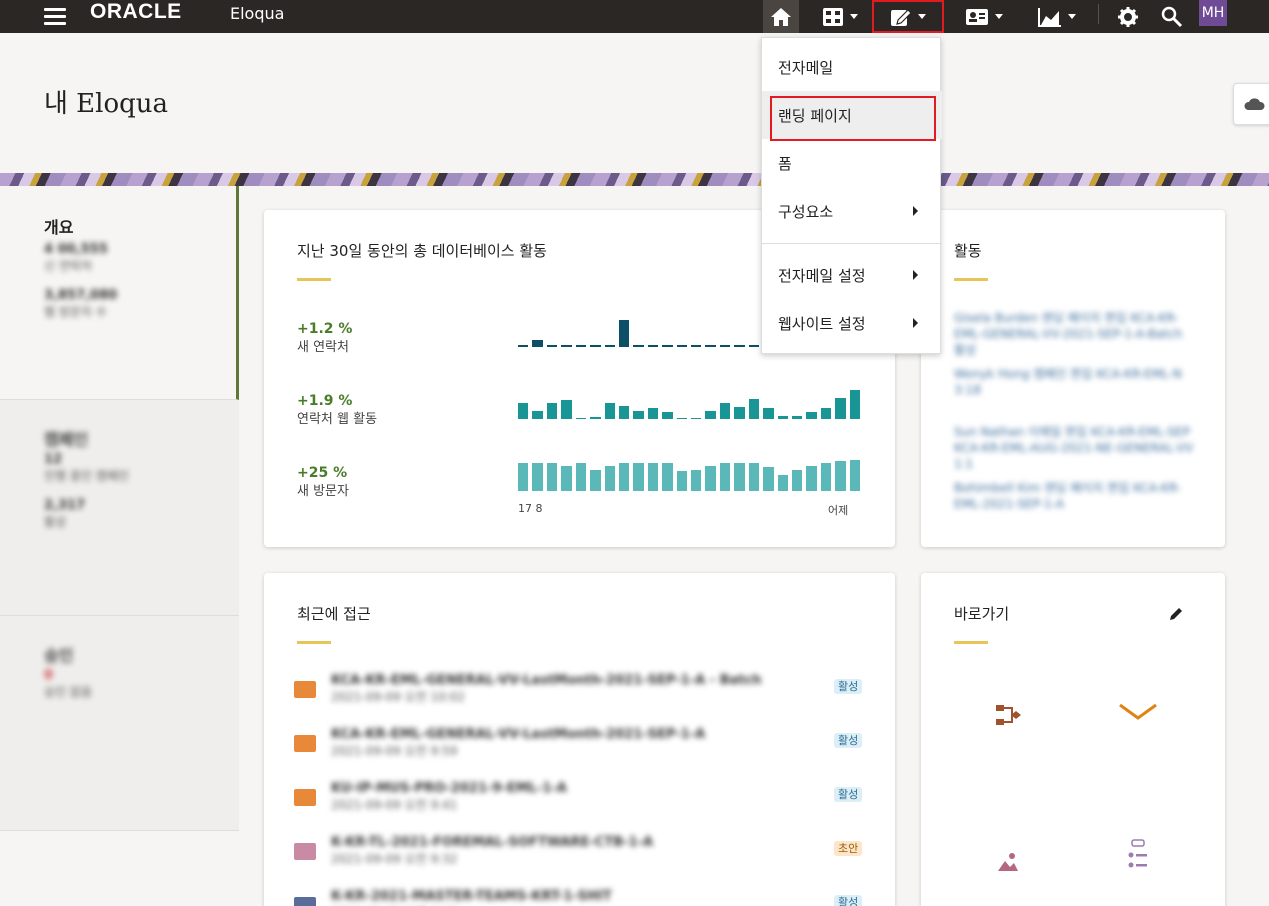  Describe the element at coordinates (325, 401) in the screenshot. I see `metric-percent: +1.9 %` at that location.